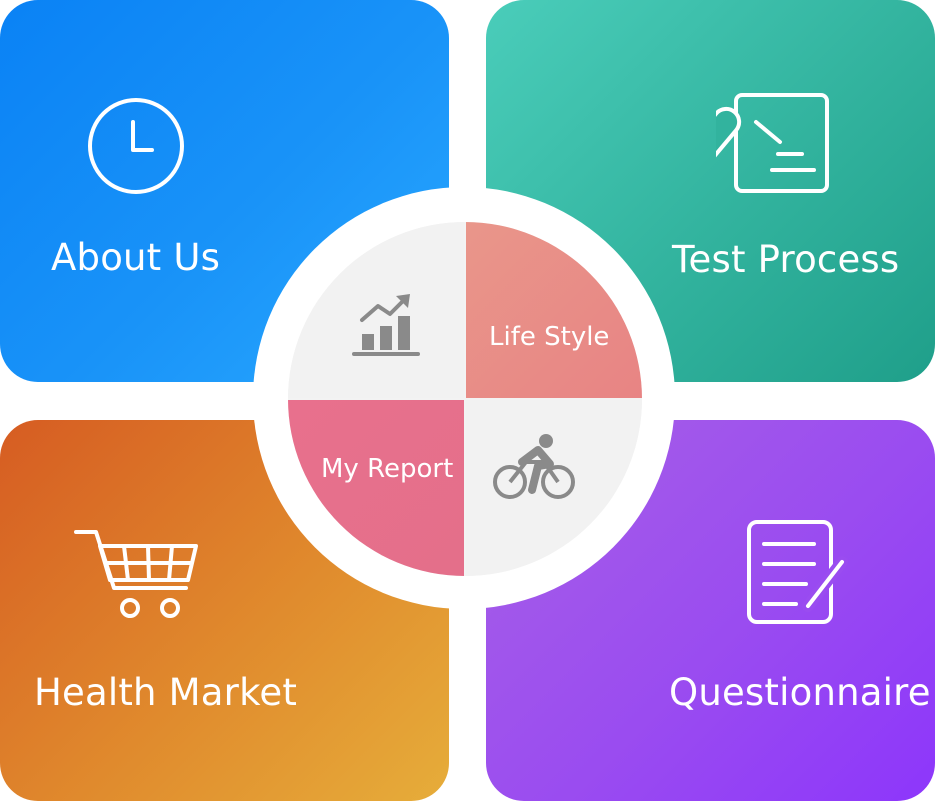 The width and height of the screenshot is (935, 801). I want to click on cyclist-icon, so click(534, 469).